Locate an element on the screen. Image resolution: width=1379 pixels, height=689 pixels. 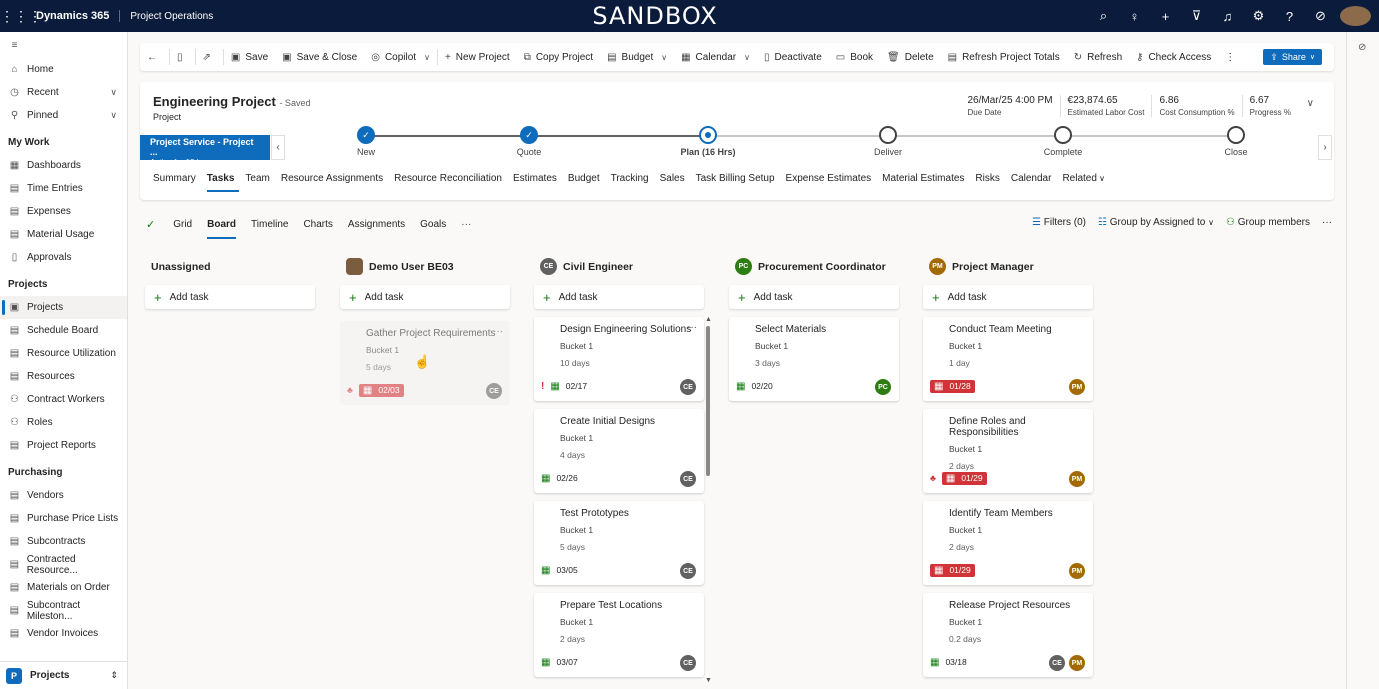
tab-risks: Risks is located at coordinates (989, 182).